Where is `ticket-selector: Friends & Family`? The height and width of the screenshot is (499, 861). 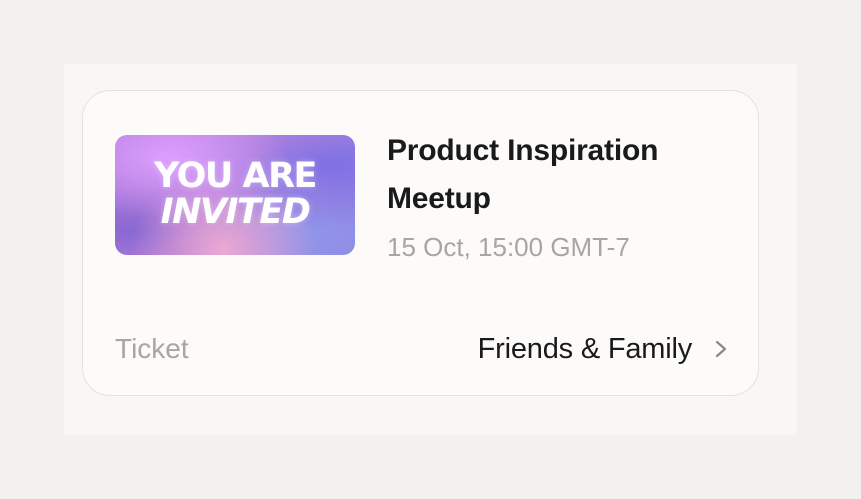 ticket-selector: Friends & Family is located at coordinates (603, 349).